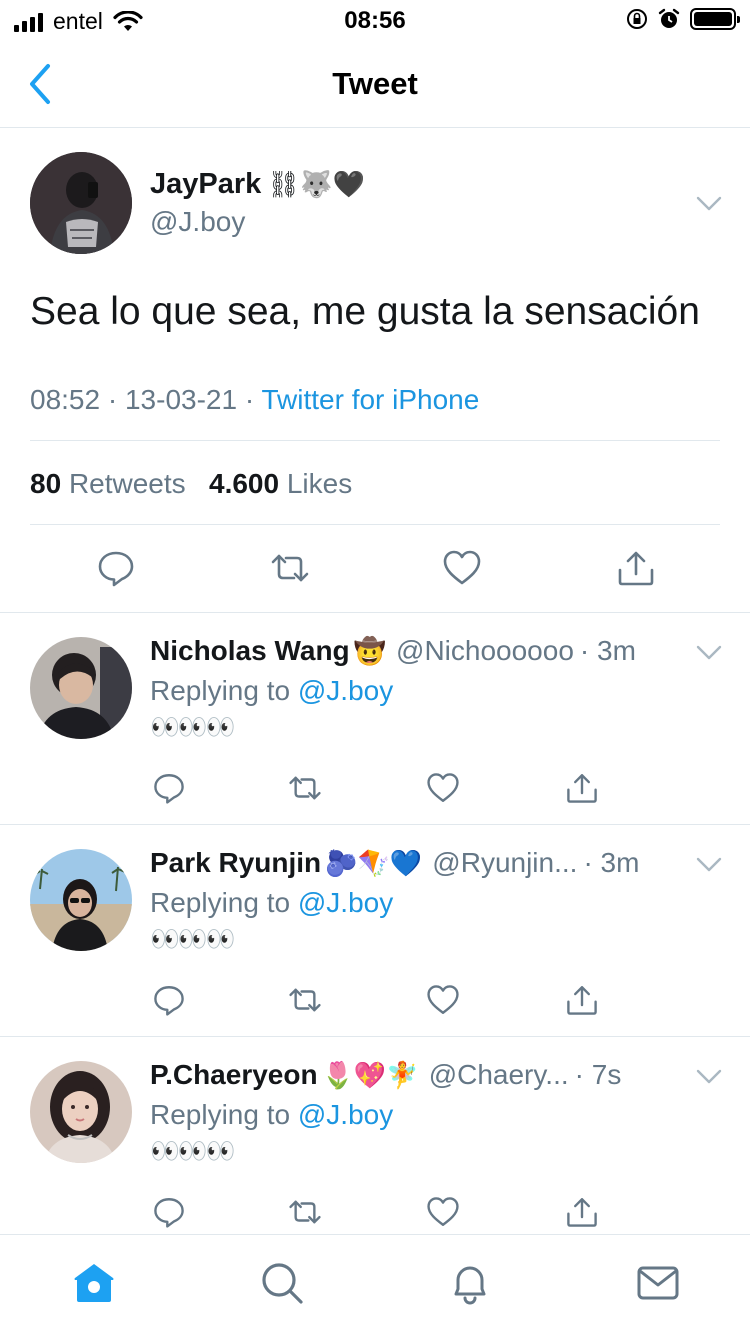  Describe the element at coordinates (108, 483) in the screenshot. I see `retweets-stat: 80 Retweets` at that location.